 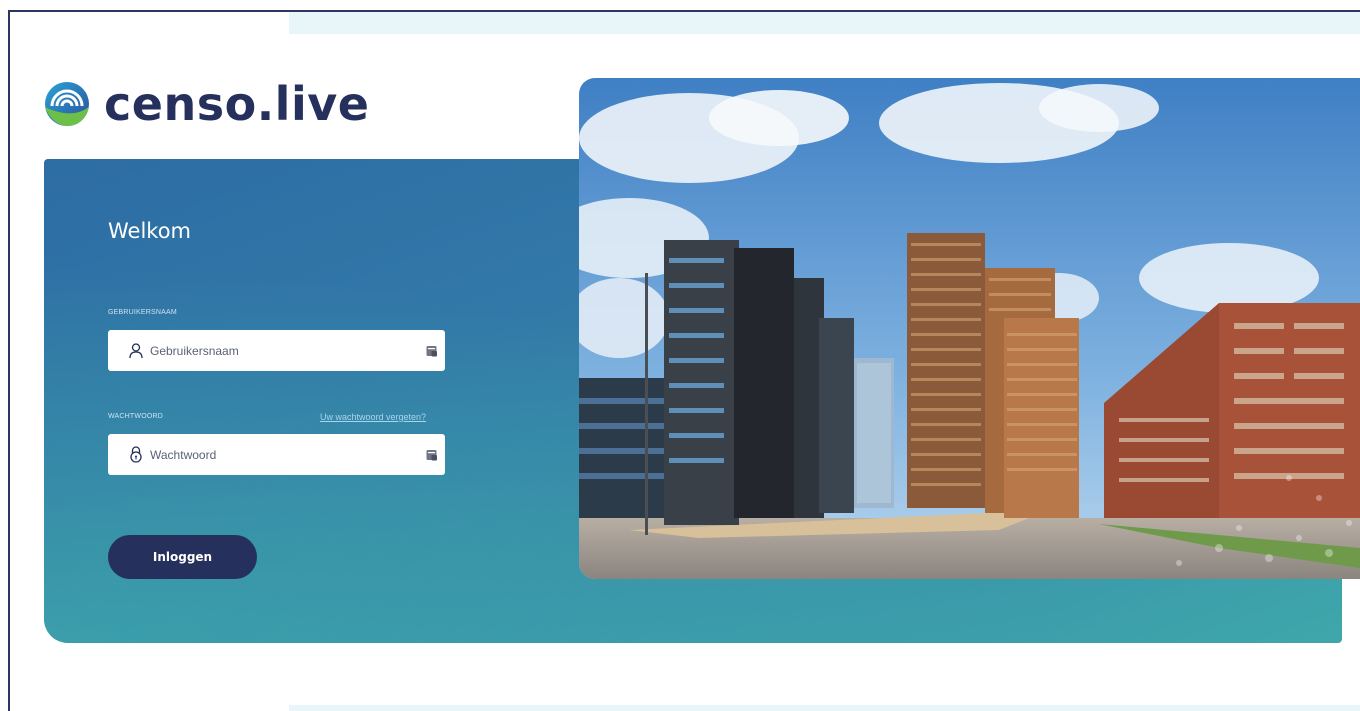 What do you see at coordinates (237, 104) in the screenshot?
I see `brand-name: censo.live` at bounding box center [237, 104].